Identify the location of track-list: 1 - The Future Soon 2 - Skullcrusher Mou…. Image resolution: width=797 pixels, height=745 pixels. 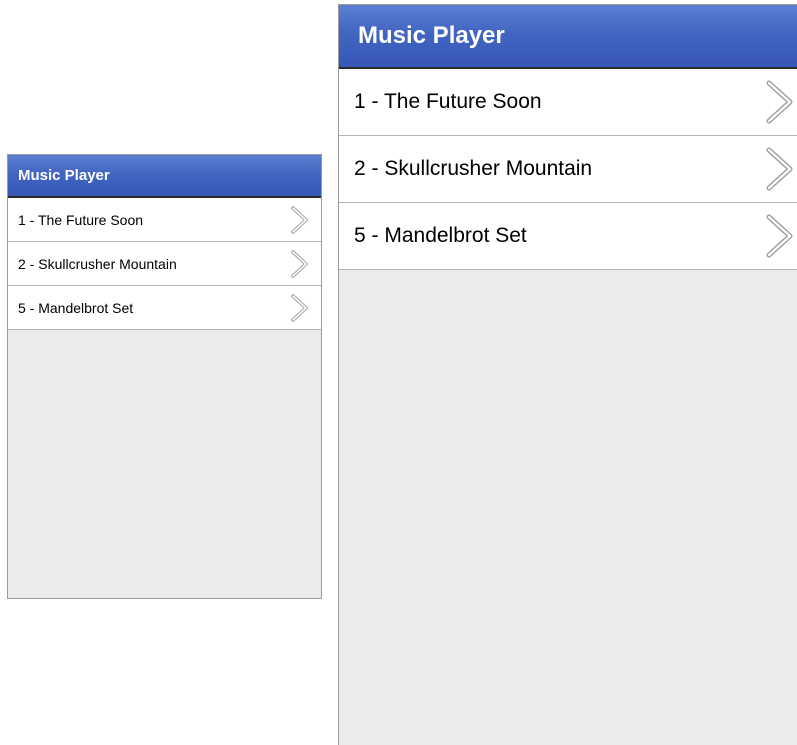
(164, 264).